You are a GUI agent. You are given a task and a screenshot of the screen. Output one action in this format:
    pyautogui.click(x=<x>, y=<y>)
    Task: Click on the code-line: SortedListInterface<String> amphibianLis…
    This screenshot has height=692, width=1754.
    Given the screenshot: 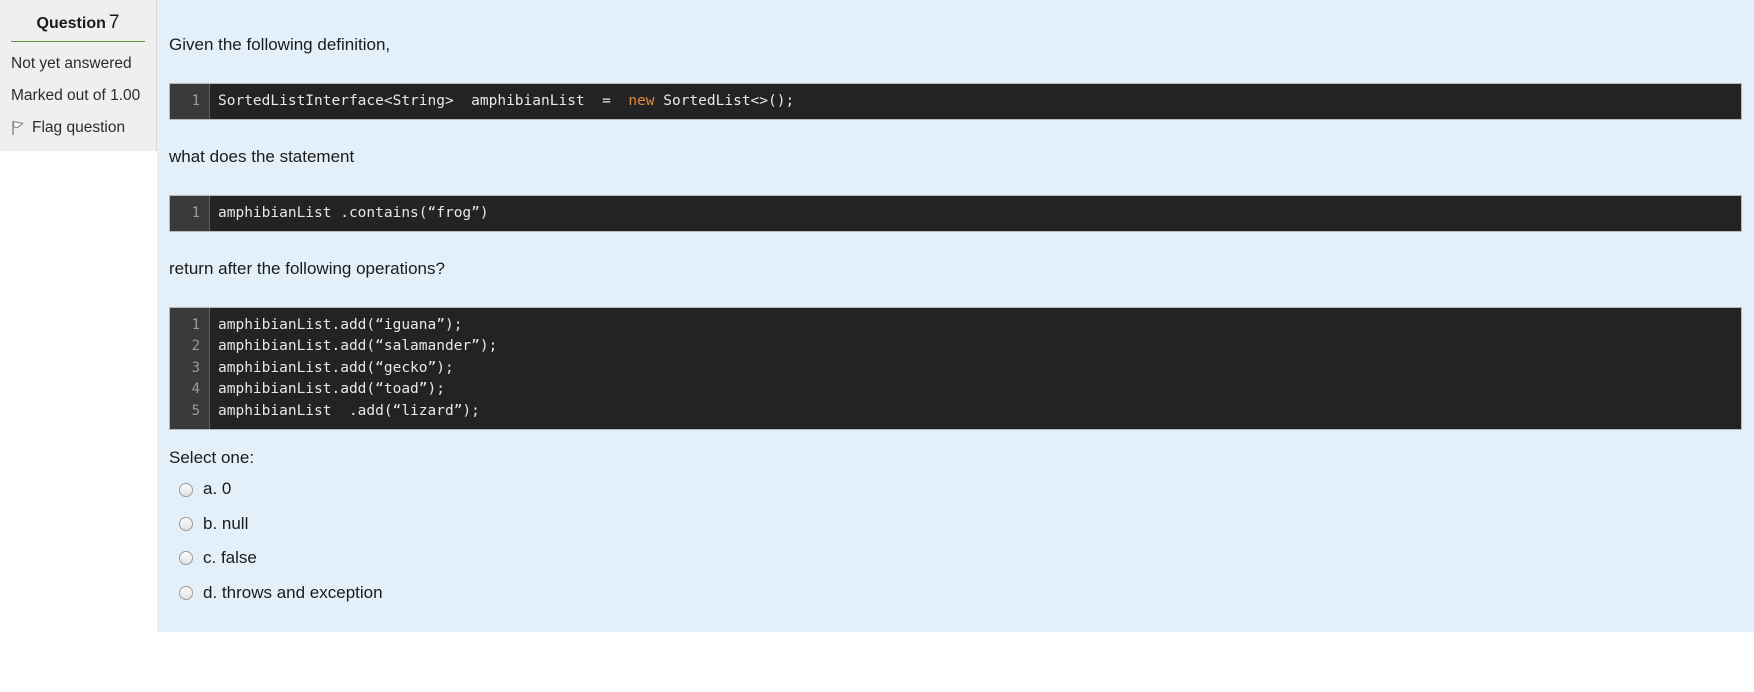 What is the action you would take?
    pyautogui.click(x=979, y=102)
    